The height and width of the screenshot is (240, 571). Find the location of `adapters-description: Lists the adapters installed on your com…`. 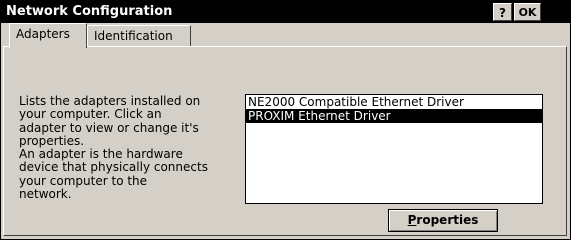

adapters-description: Lists the adapters installed on your com… is located at coordinates (113, 148).